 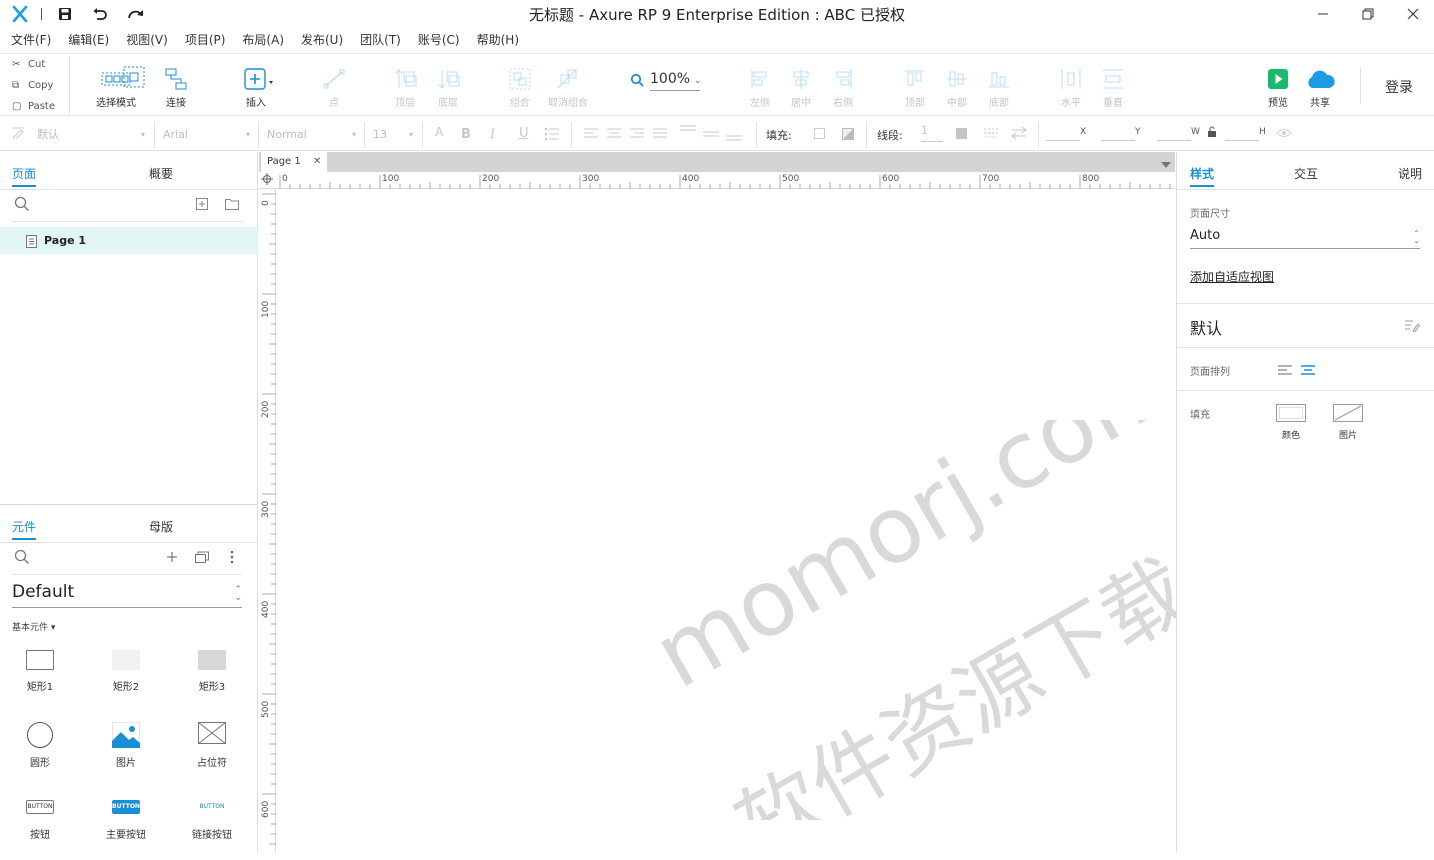 I want to click on page-align-center-icon, so click(x=1308, y=372).